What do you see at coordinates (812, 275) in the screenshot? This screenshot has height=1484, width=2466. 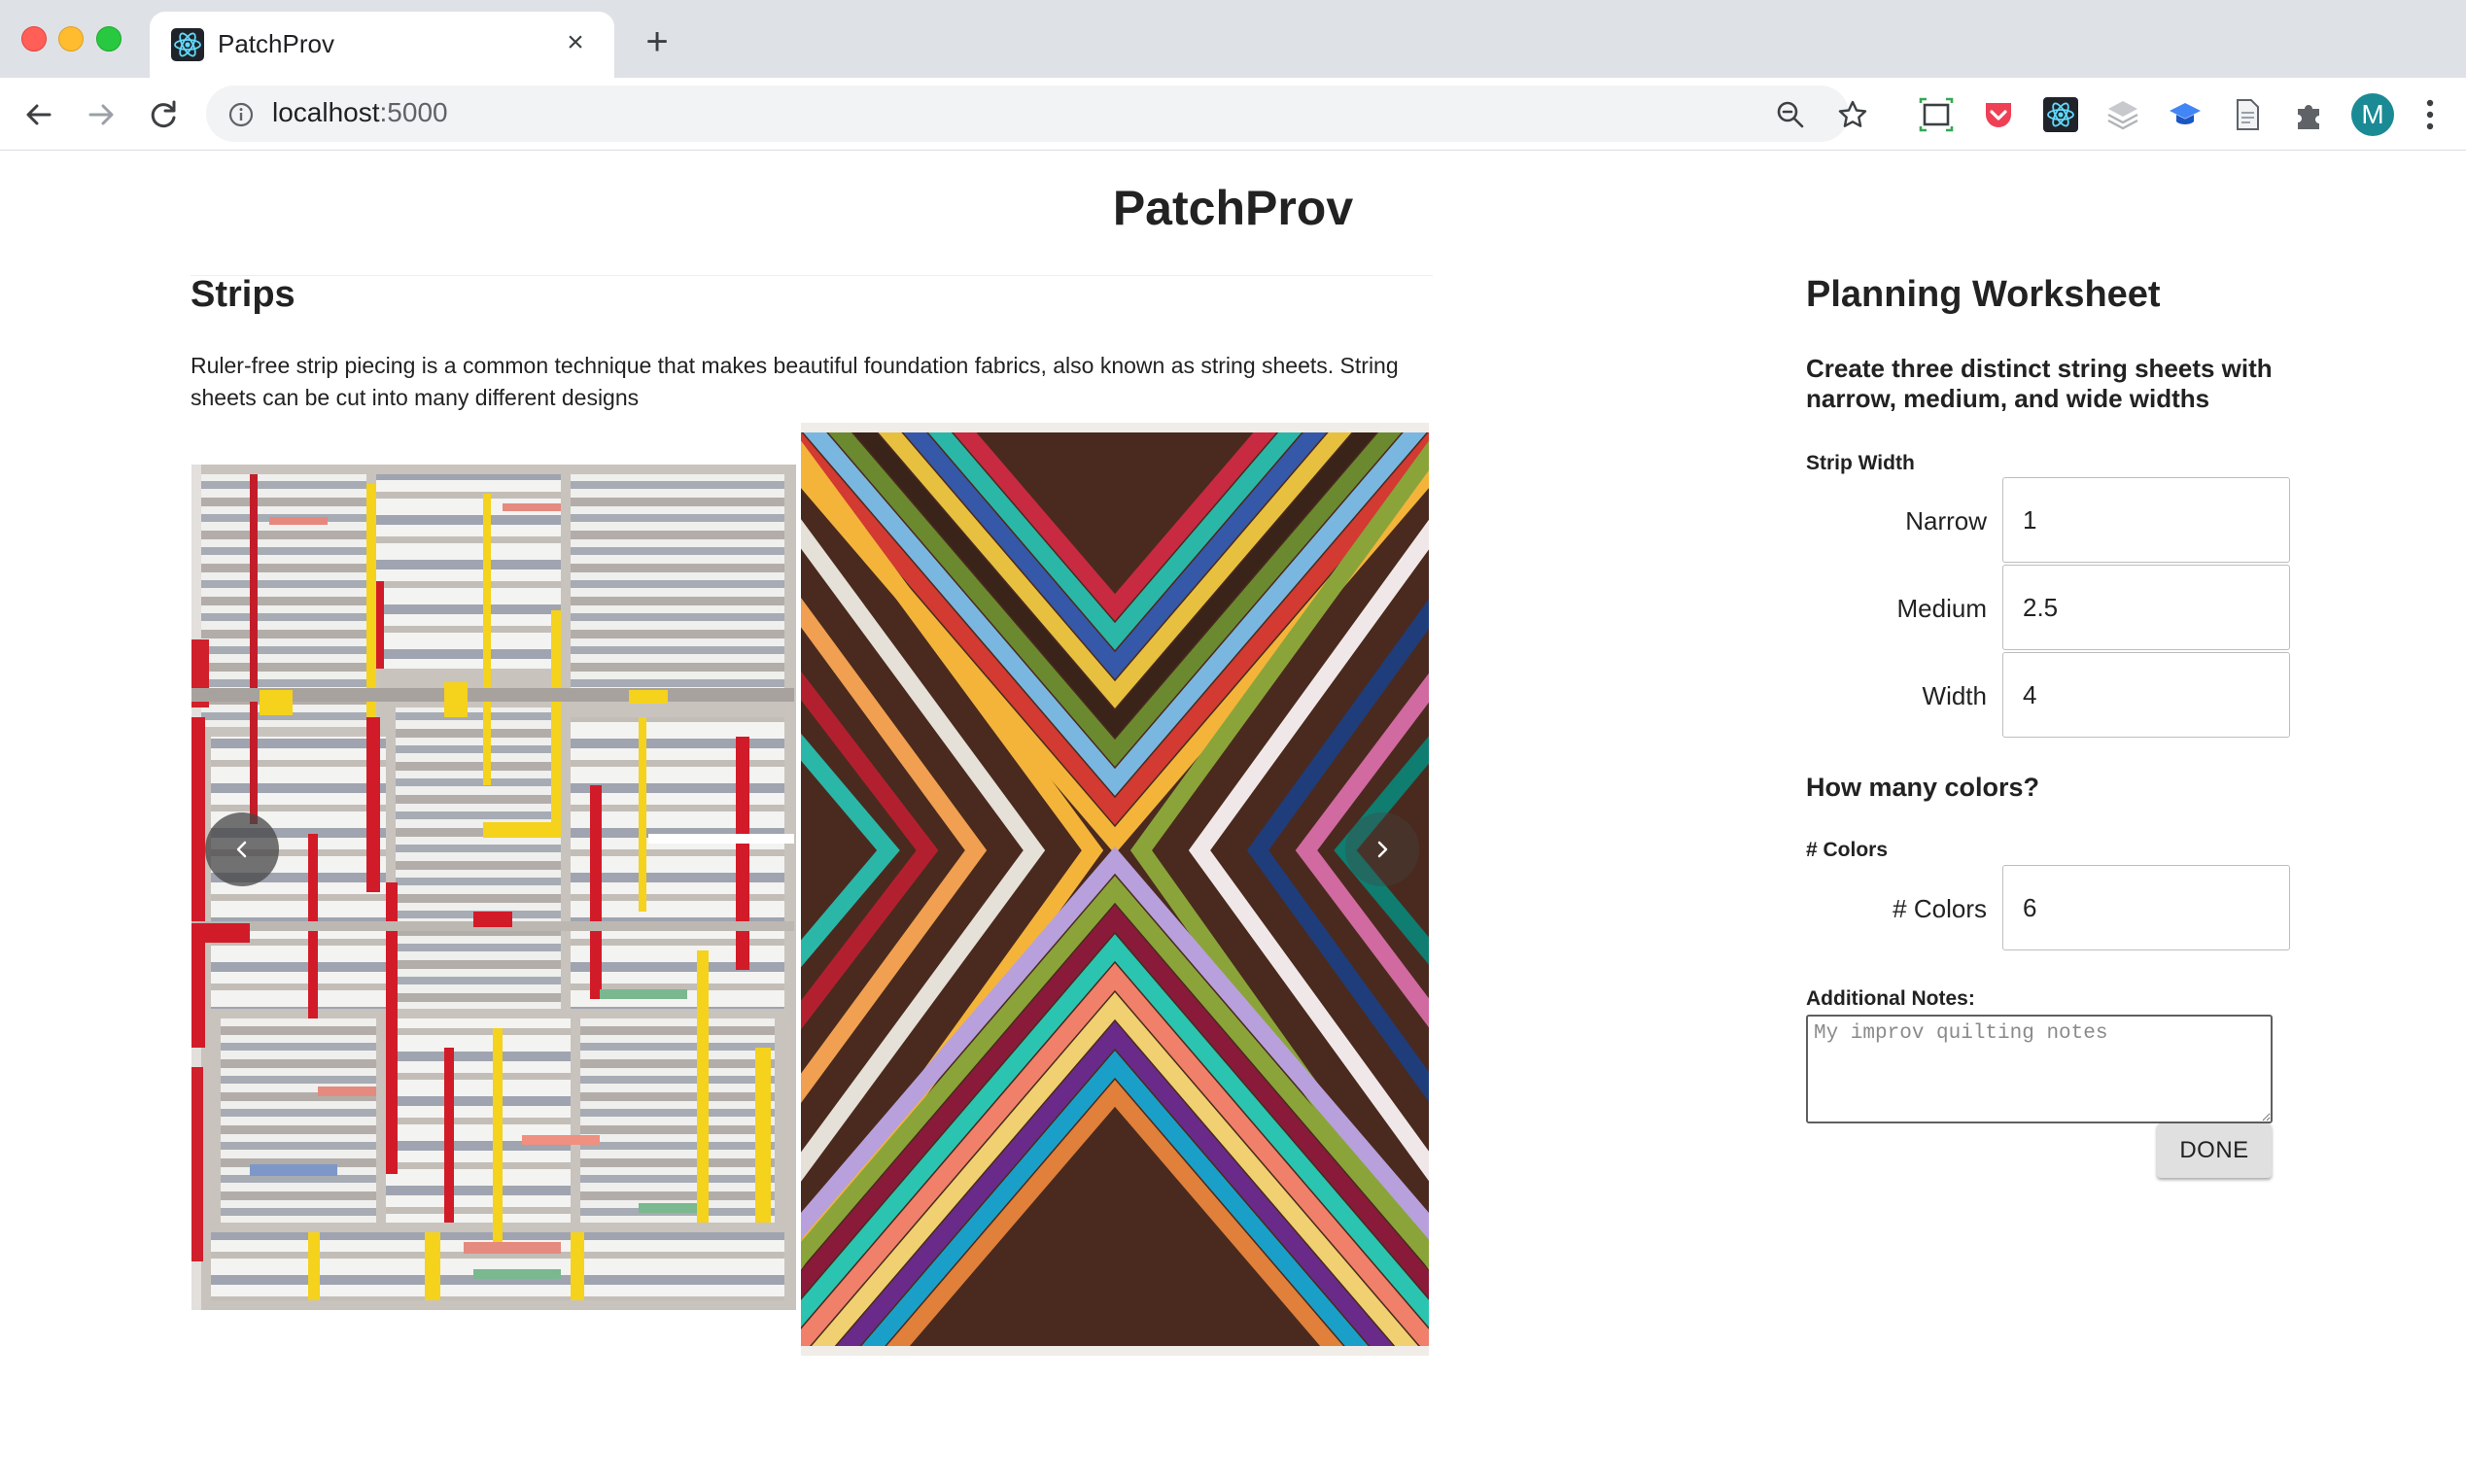 I see `section-divider` at bounding box center [812, 275].